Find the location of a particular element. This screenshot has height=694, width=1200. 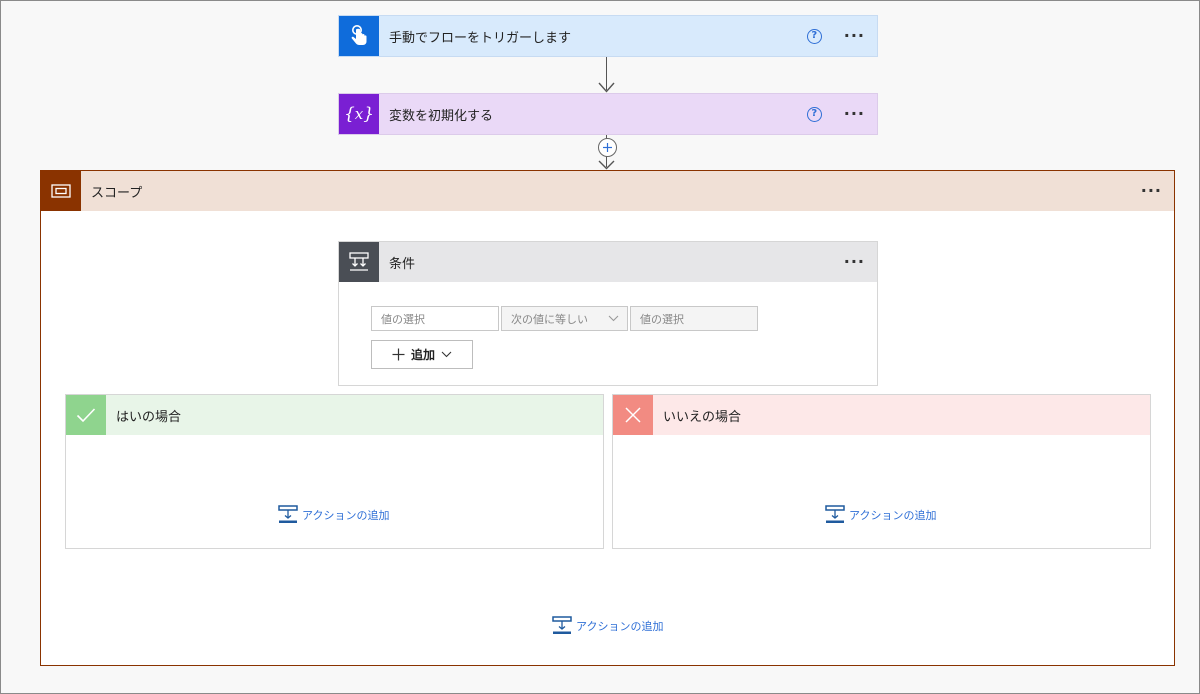

scope-icon is located at coordinates (61, 191).